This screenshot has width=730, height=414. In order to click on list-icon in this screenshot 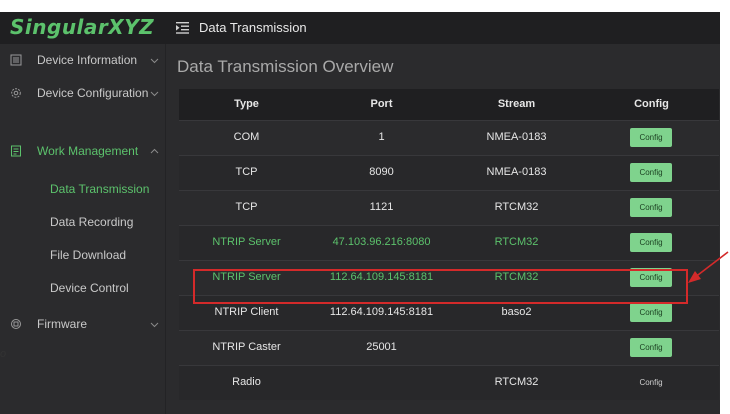, I will do `click(16, 60)`.